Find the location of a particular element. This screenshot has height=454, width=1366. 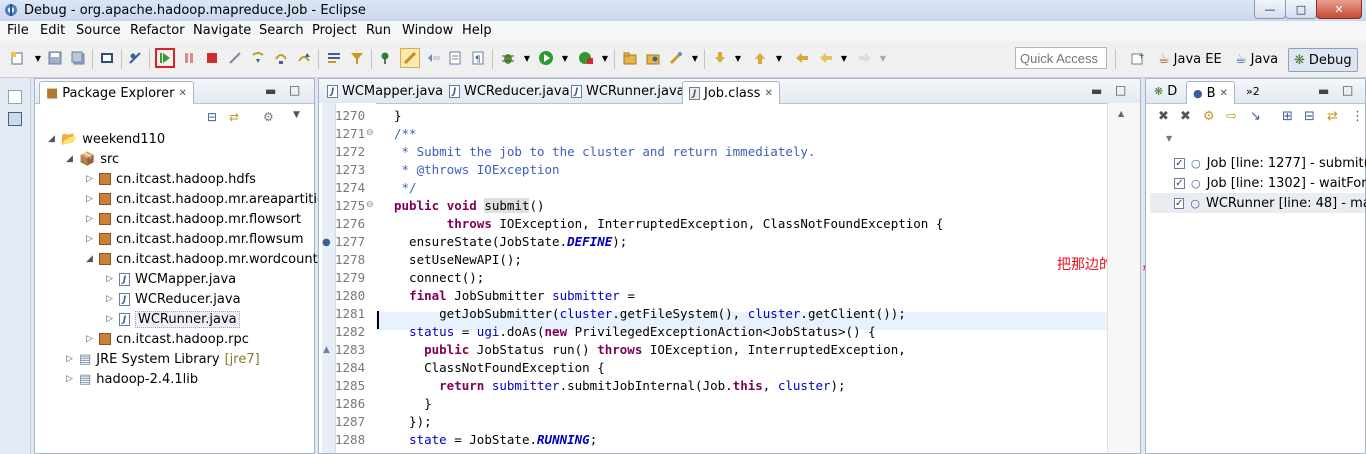

next-annotation-icon is located at coordinates (720, 58).